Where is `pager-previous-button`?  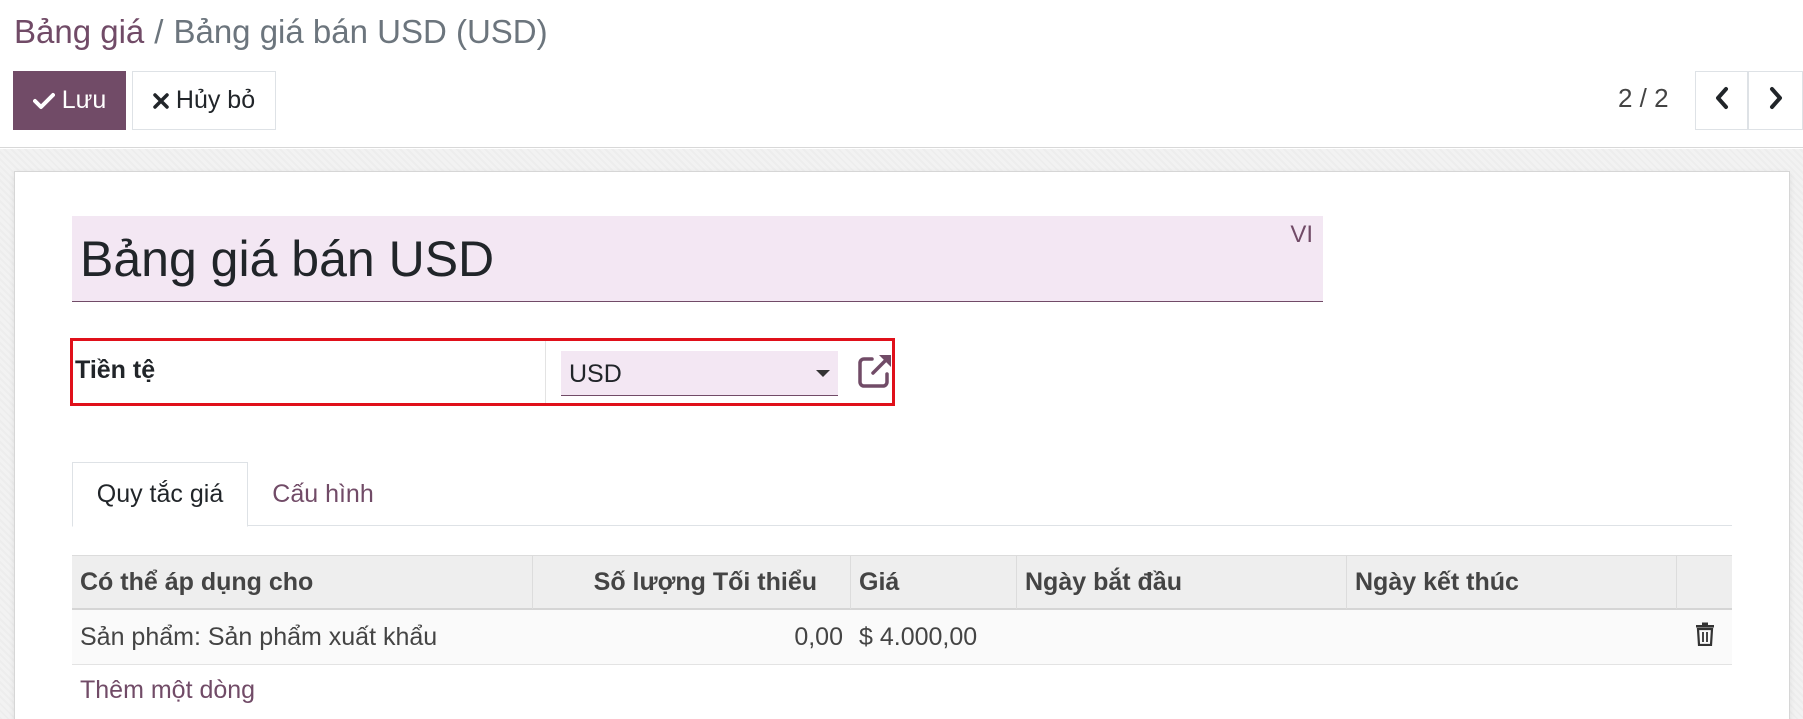
pager-previous-button is located at coordinates (1721, 100).